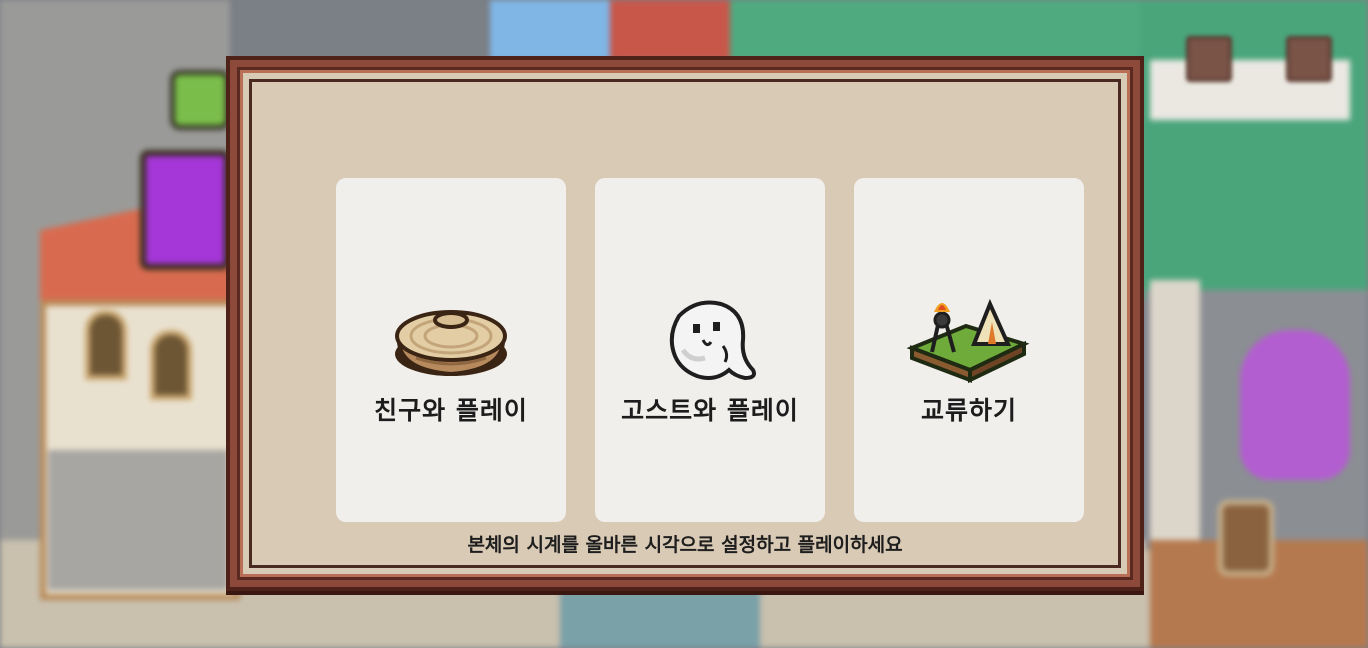 The height and width of the screenshot is (648, 1368). Describe the element at coordinates (710, 410) in the screenshot. I see `play-with-ghost-label: 고스트와 플레이` at that location.